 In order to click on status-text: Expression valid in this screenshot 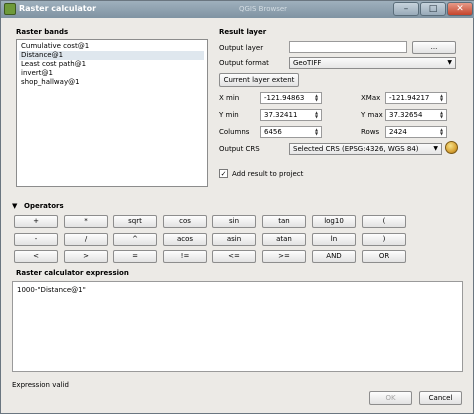, I will do `click(40, 385)`.